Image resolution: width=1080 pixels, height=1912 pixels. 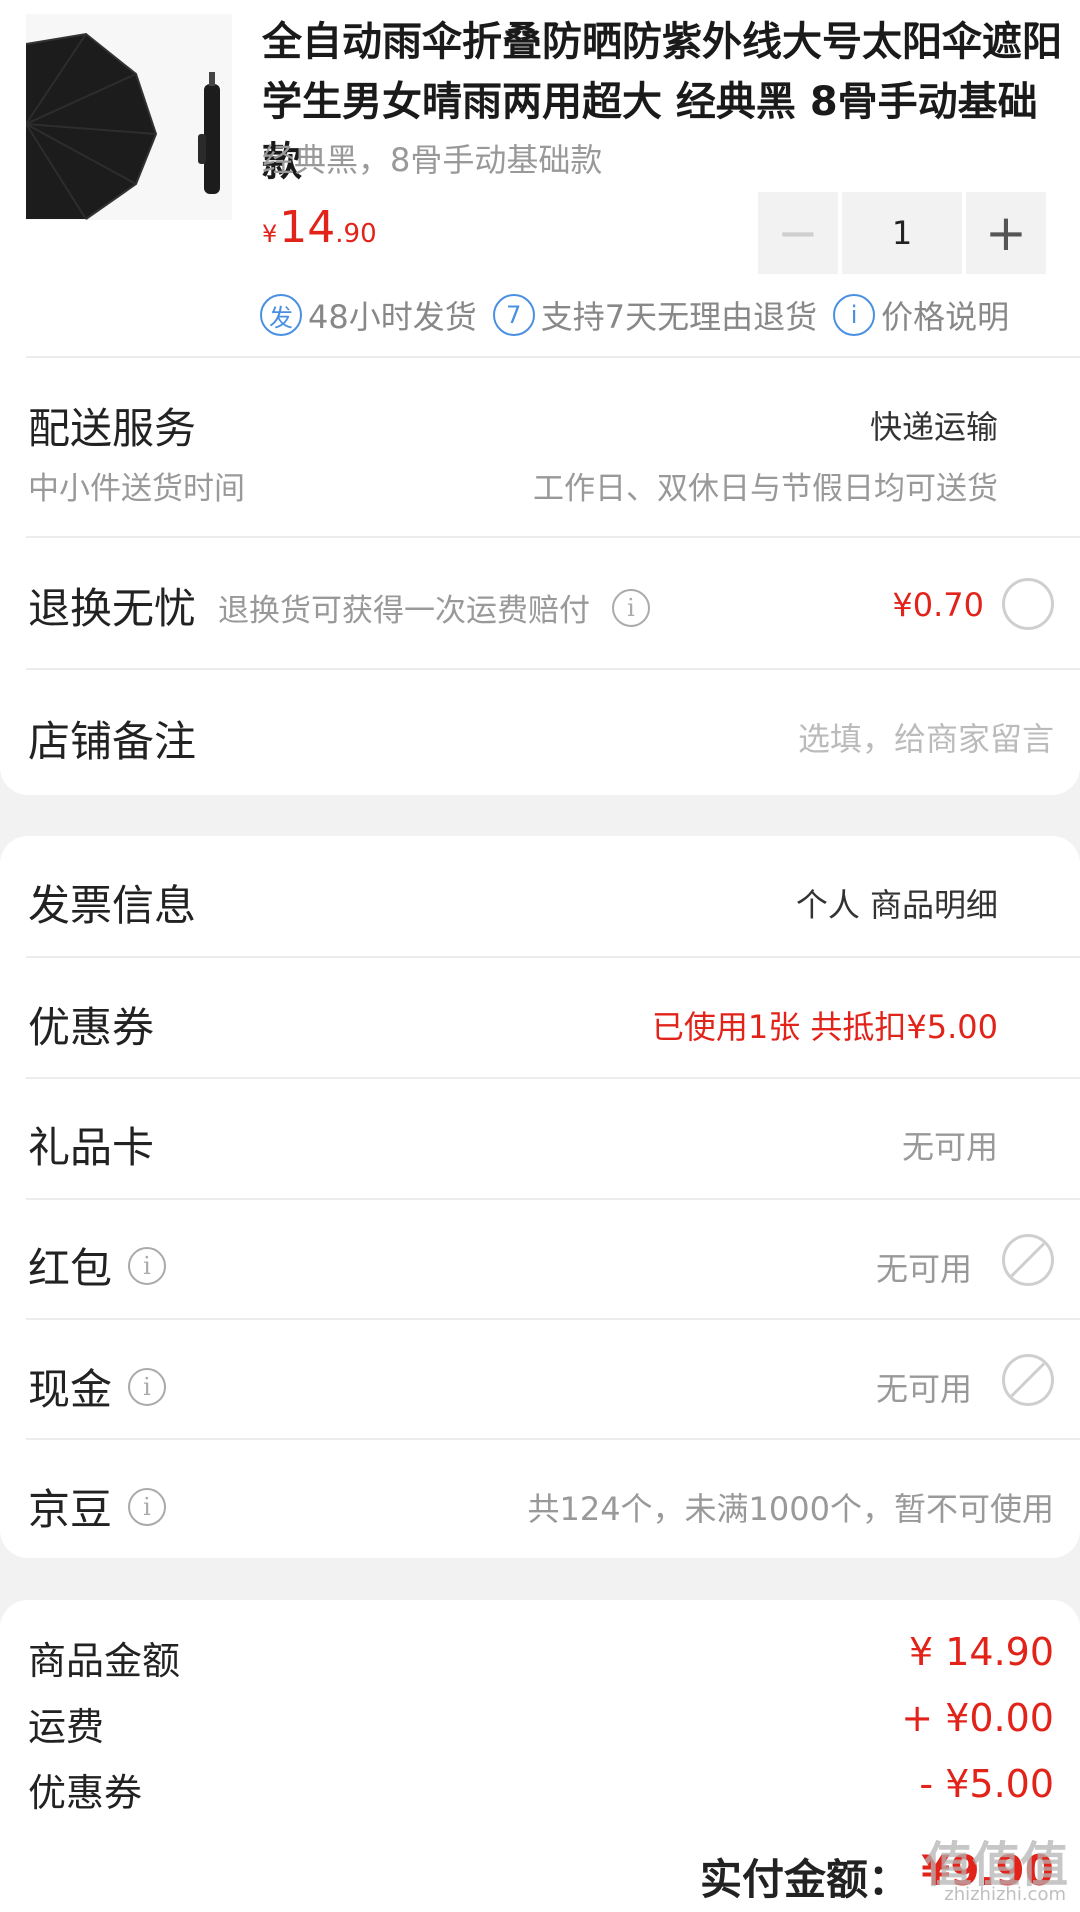 I want to click on cash-title-group: 现金 i, so click(x=97, y=1386).